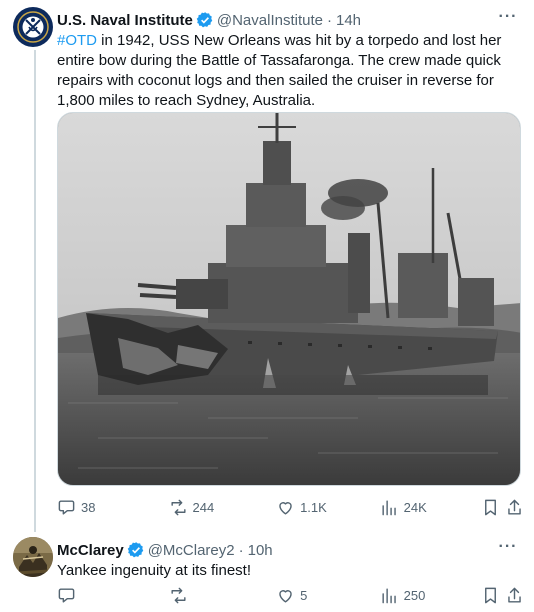  Describe the element at coordinates (431, 507) in the screenshot. I see `views-button: 24K` at that location.